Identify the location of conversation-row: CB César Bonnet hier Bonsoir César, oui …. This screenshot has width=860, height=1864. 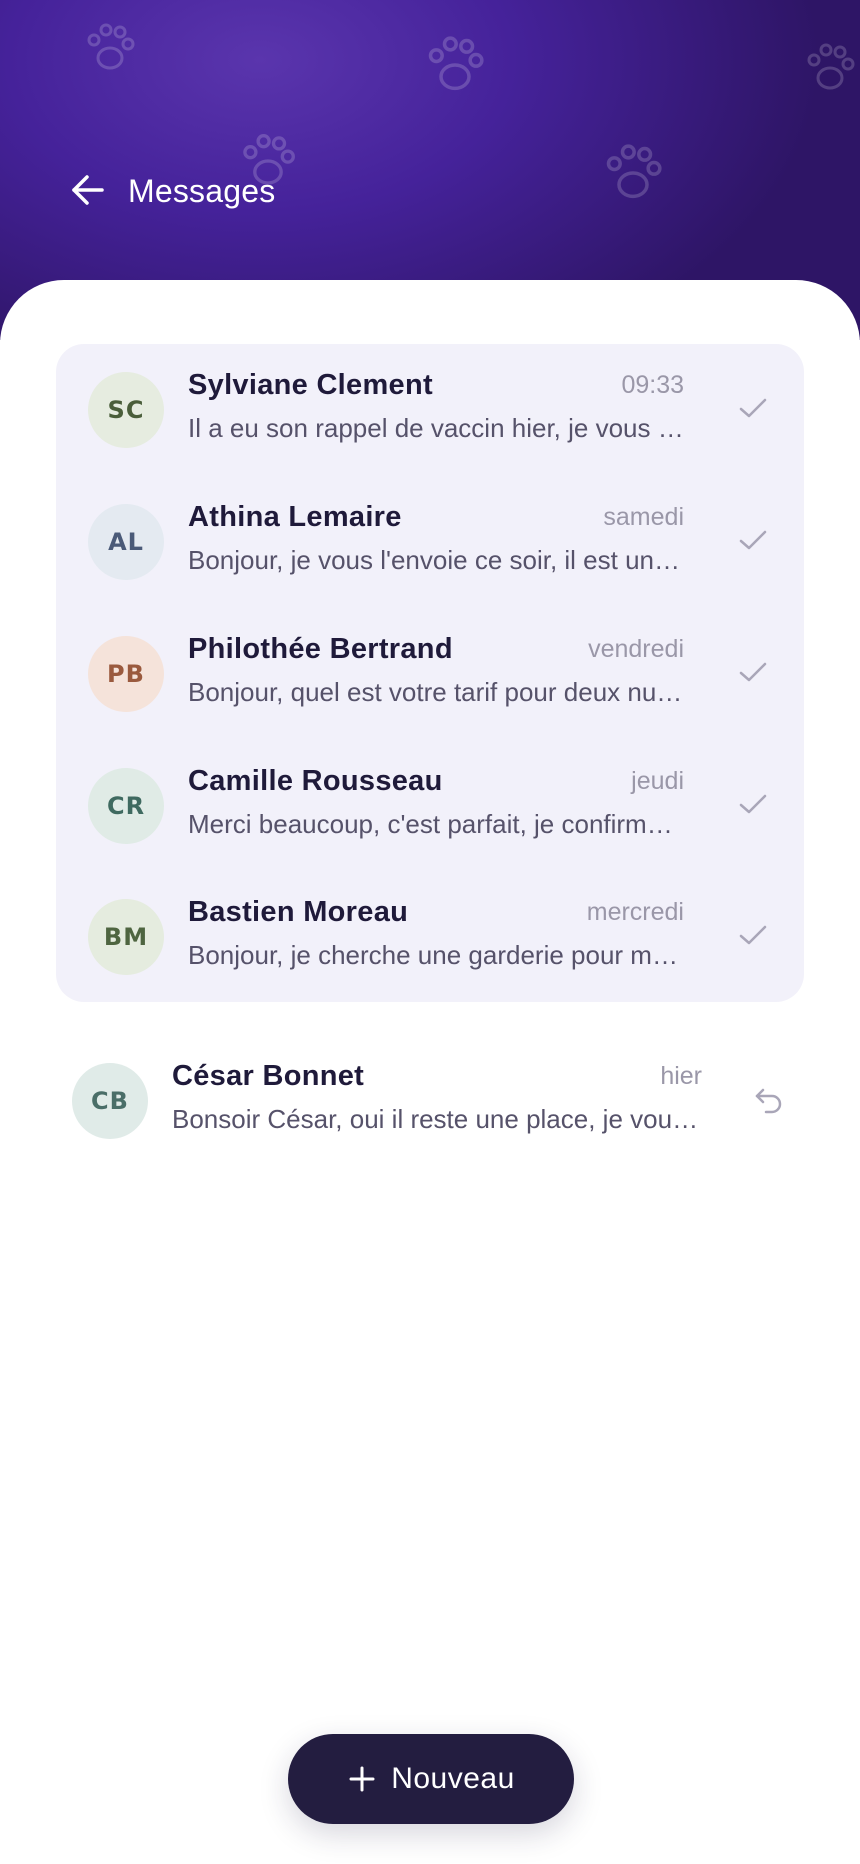
(430, 1099).